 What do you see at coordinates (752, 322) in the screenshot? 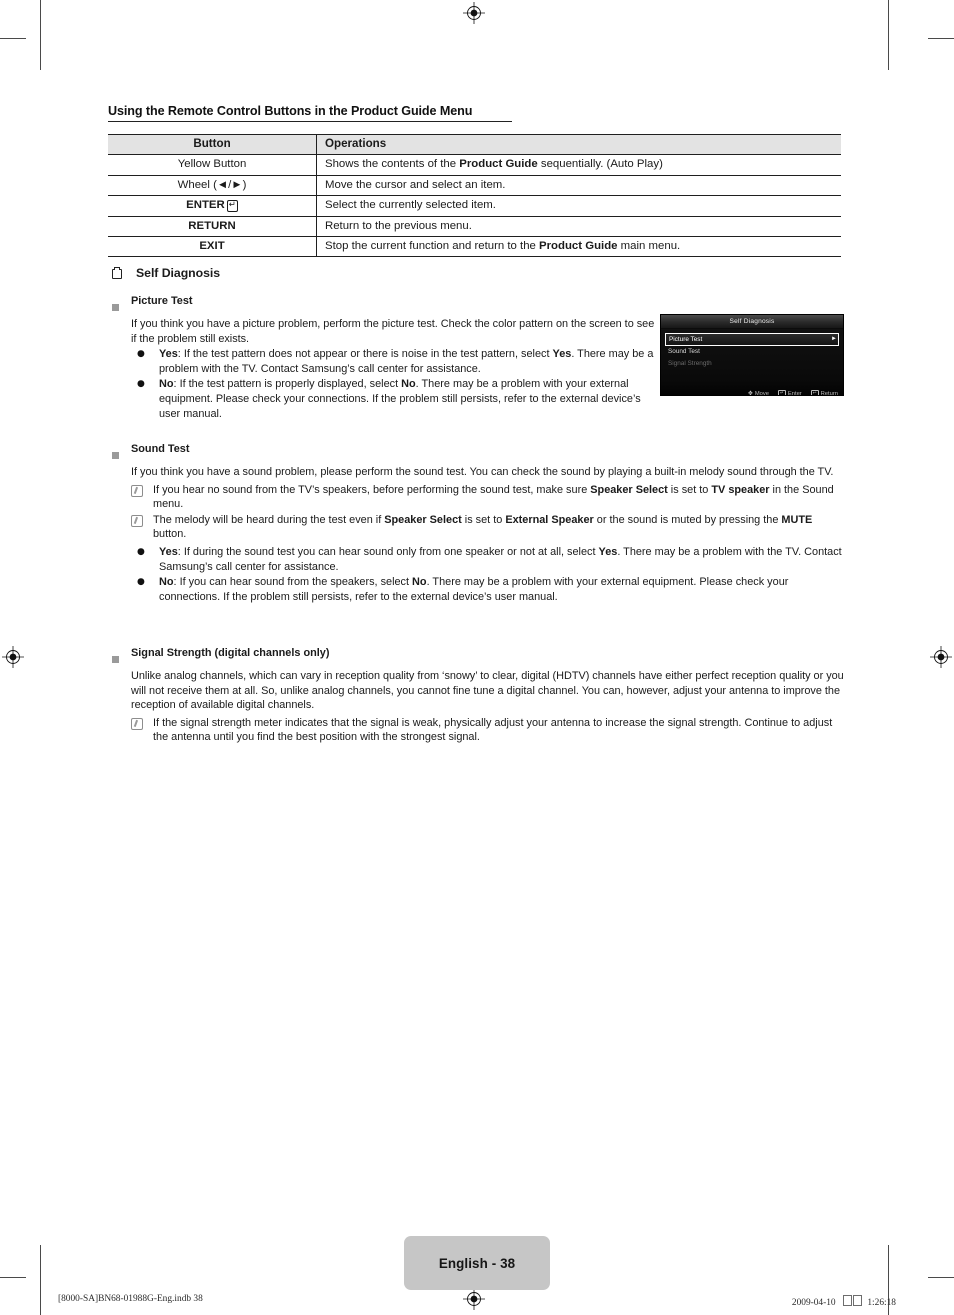
I see `osd-title: Self Diagnosis` at bounding box center [752, 322].